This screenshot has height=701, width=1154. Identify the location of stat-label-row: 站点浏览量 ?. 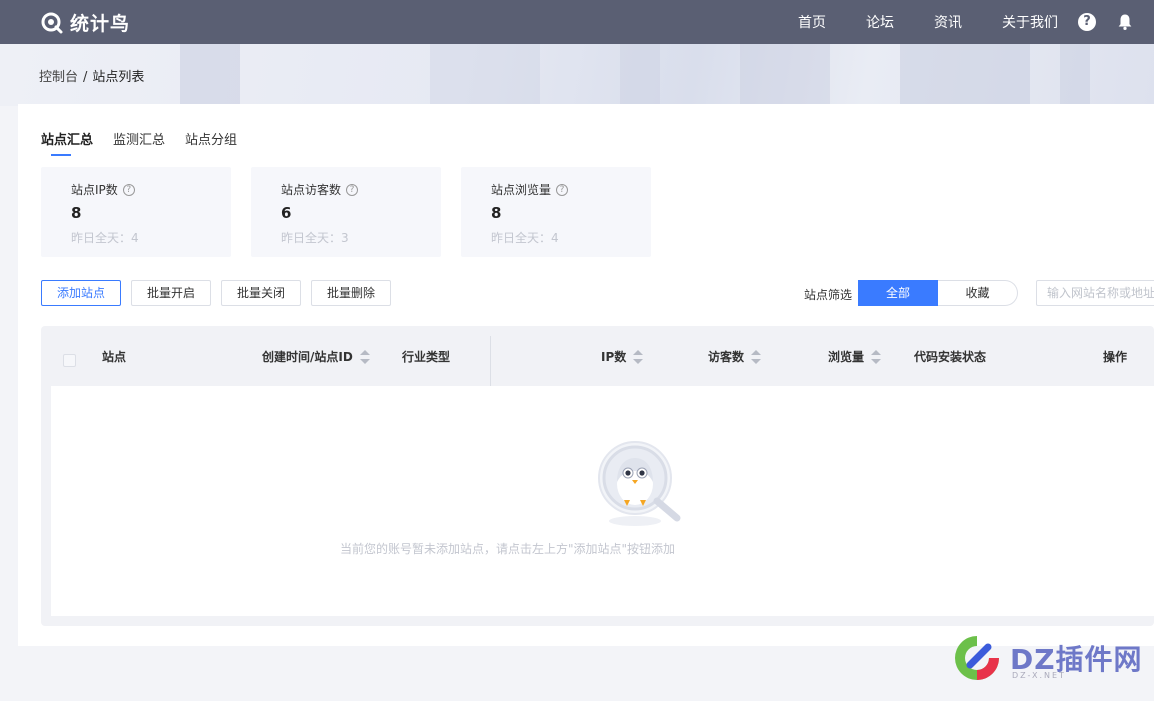
(530, 189).